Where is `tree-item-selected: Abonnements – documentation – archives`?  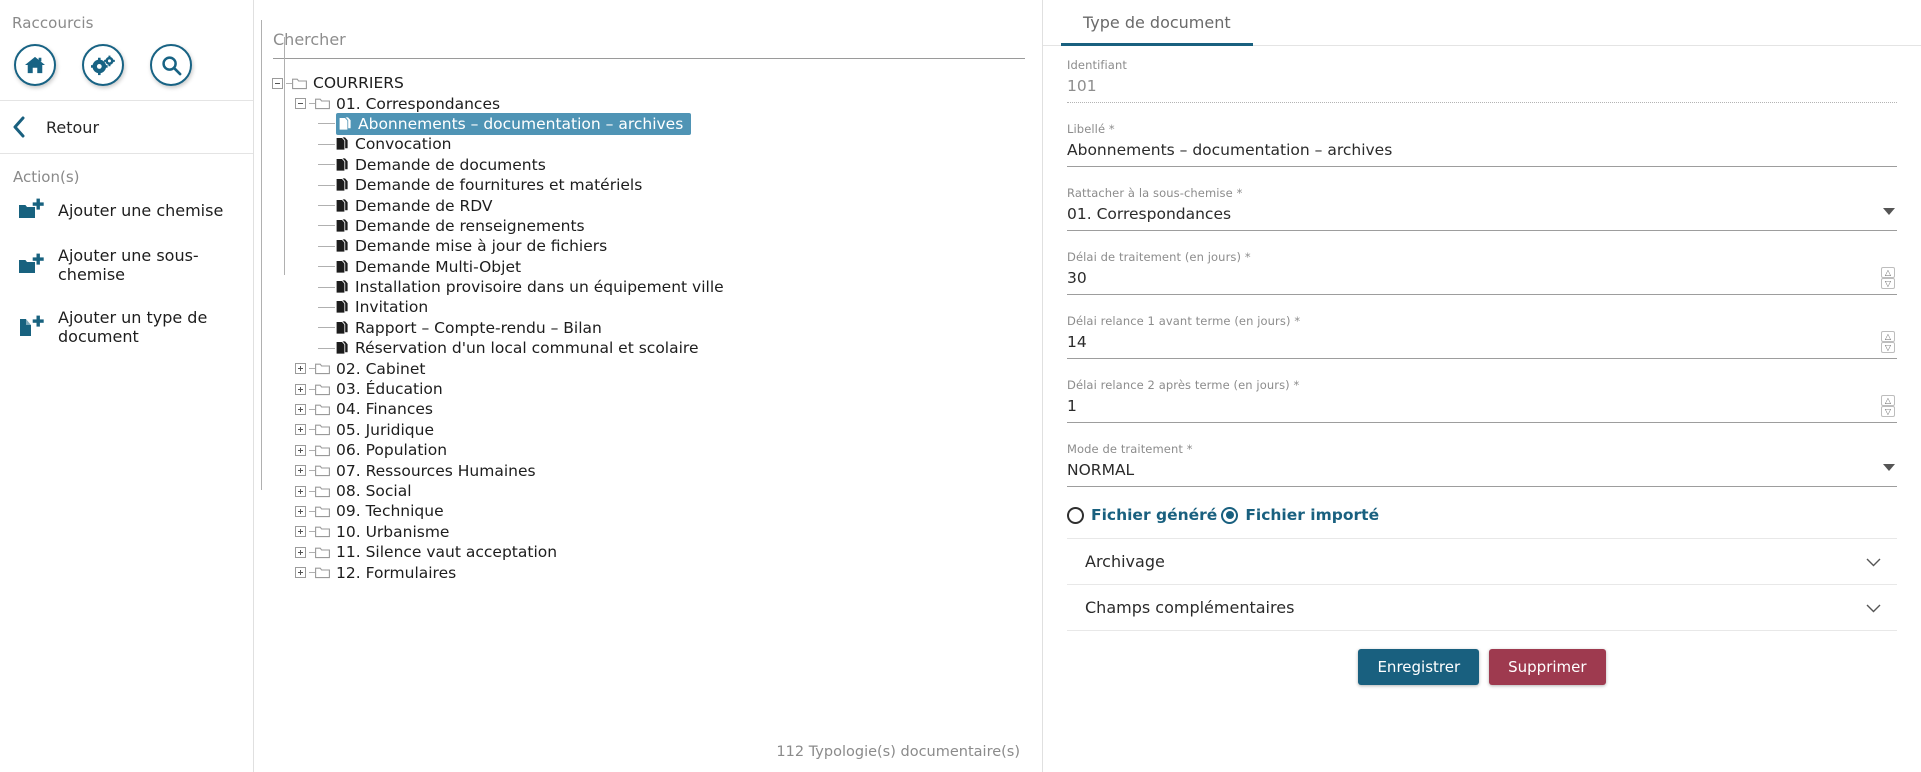
tree-item-selected: Abonnements – documentation – archives is located at coordinates (656, 123).